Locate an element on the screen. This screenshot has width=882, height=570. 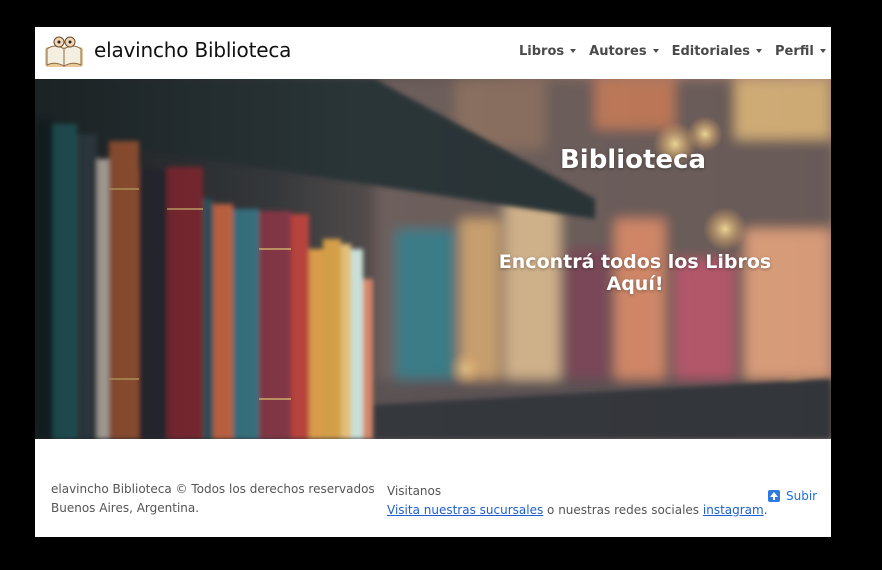
footer-visit-heading: Visitanos is located at coordinates (414, 491).